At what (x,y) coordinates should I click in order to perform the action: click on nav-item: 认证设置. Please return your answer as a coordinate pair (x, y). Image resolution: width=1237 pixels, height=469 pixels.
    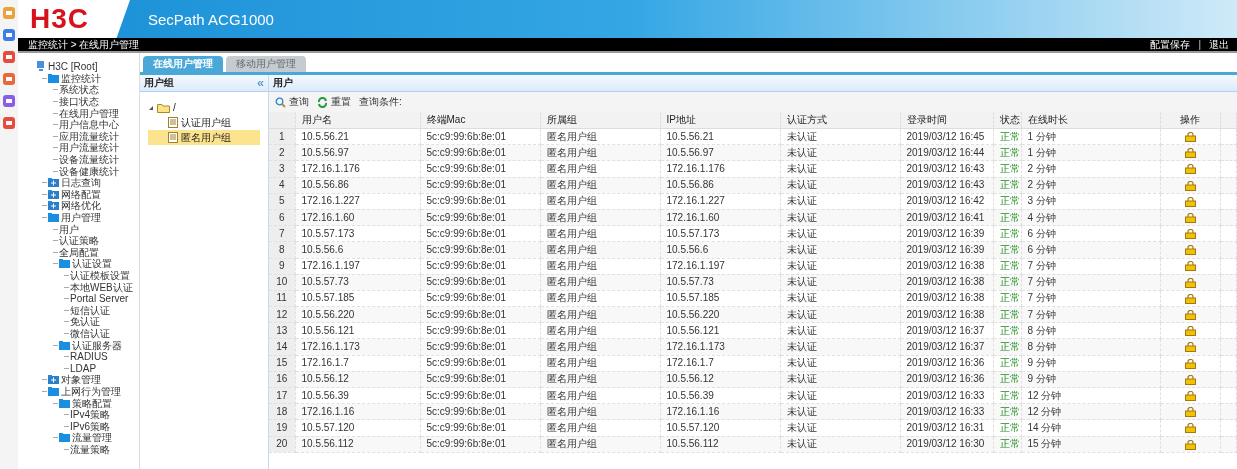
    Looking at the image, I should click on (92, 264).